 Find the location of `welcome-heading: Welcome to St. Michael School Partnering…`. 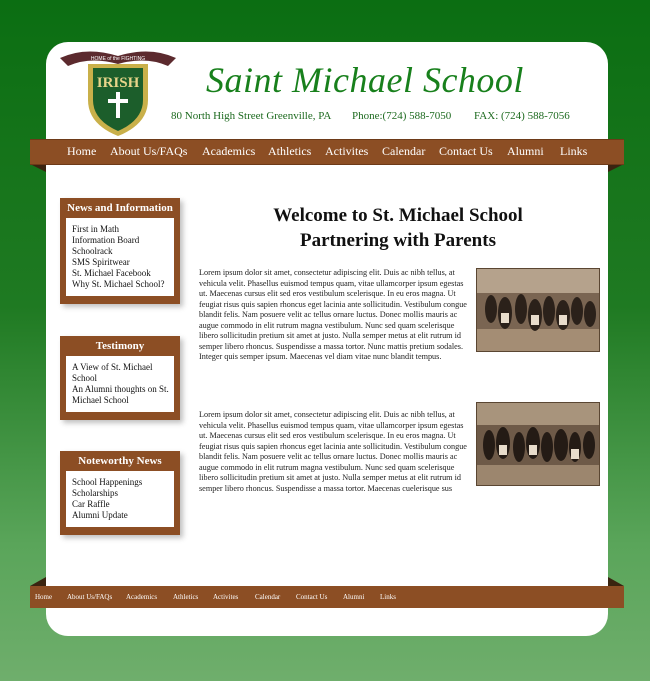

welcome-heading: Welcome to St. Michael School Partnering… is located at coordinates (398, 228).